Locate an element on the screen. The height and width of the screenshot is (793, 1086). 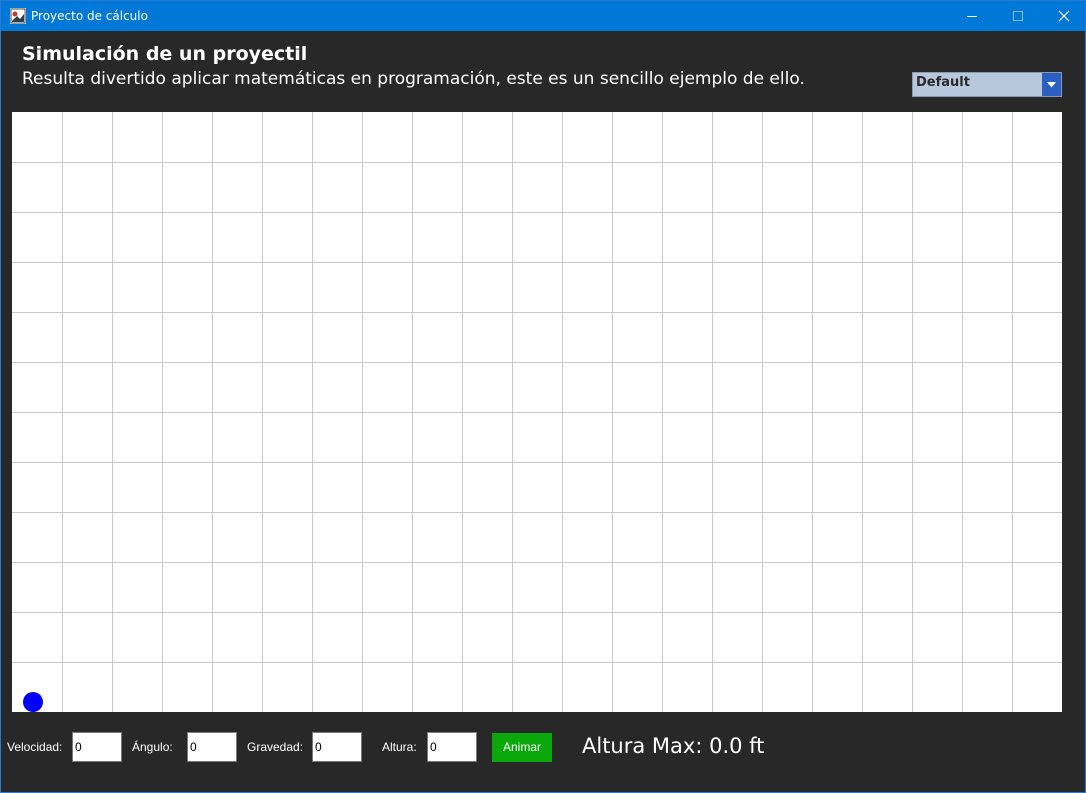
angle-input: 0 is located at coordinates (212, 747).